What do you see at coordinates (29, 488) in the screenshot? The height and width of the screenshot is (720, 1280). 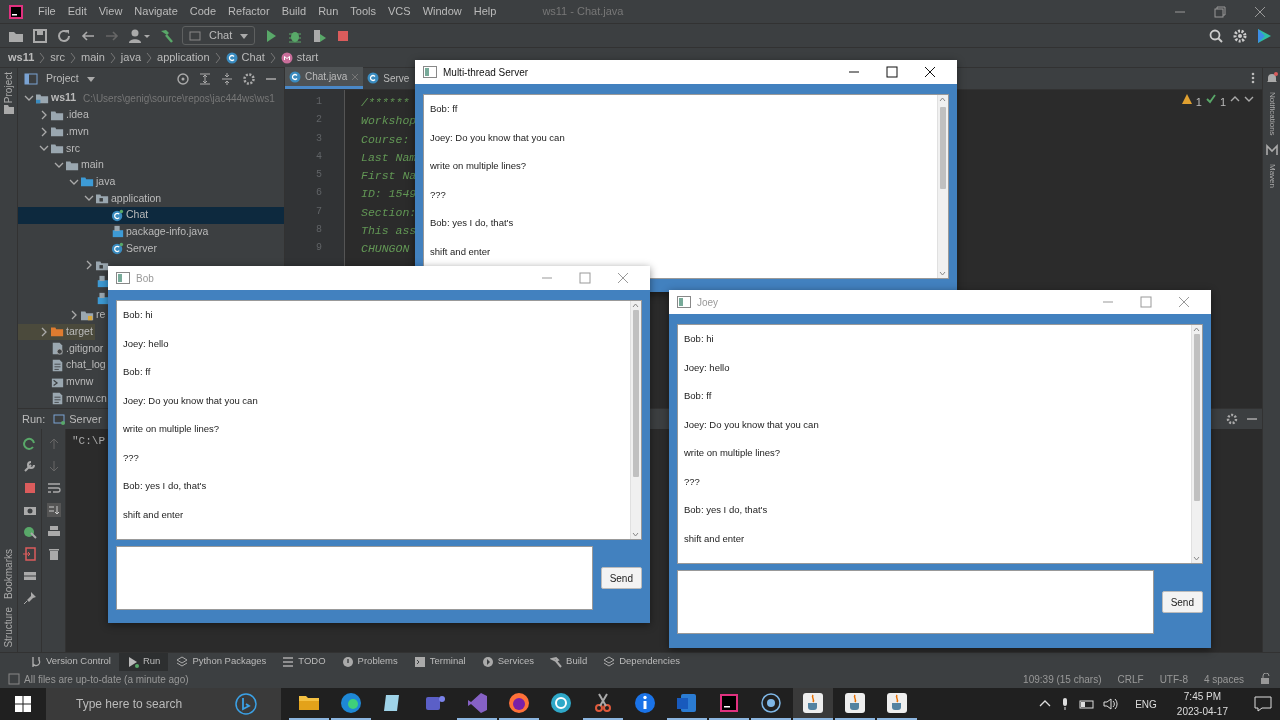 I see `stop-icon` at bounding box center [29, 488].